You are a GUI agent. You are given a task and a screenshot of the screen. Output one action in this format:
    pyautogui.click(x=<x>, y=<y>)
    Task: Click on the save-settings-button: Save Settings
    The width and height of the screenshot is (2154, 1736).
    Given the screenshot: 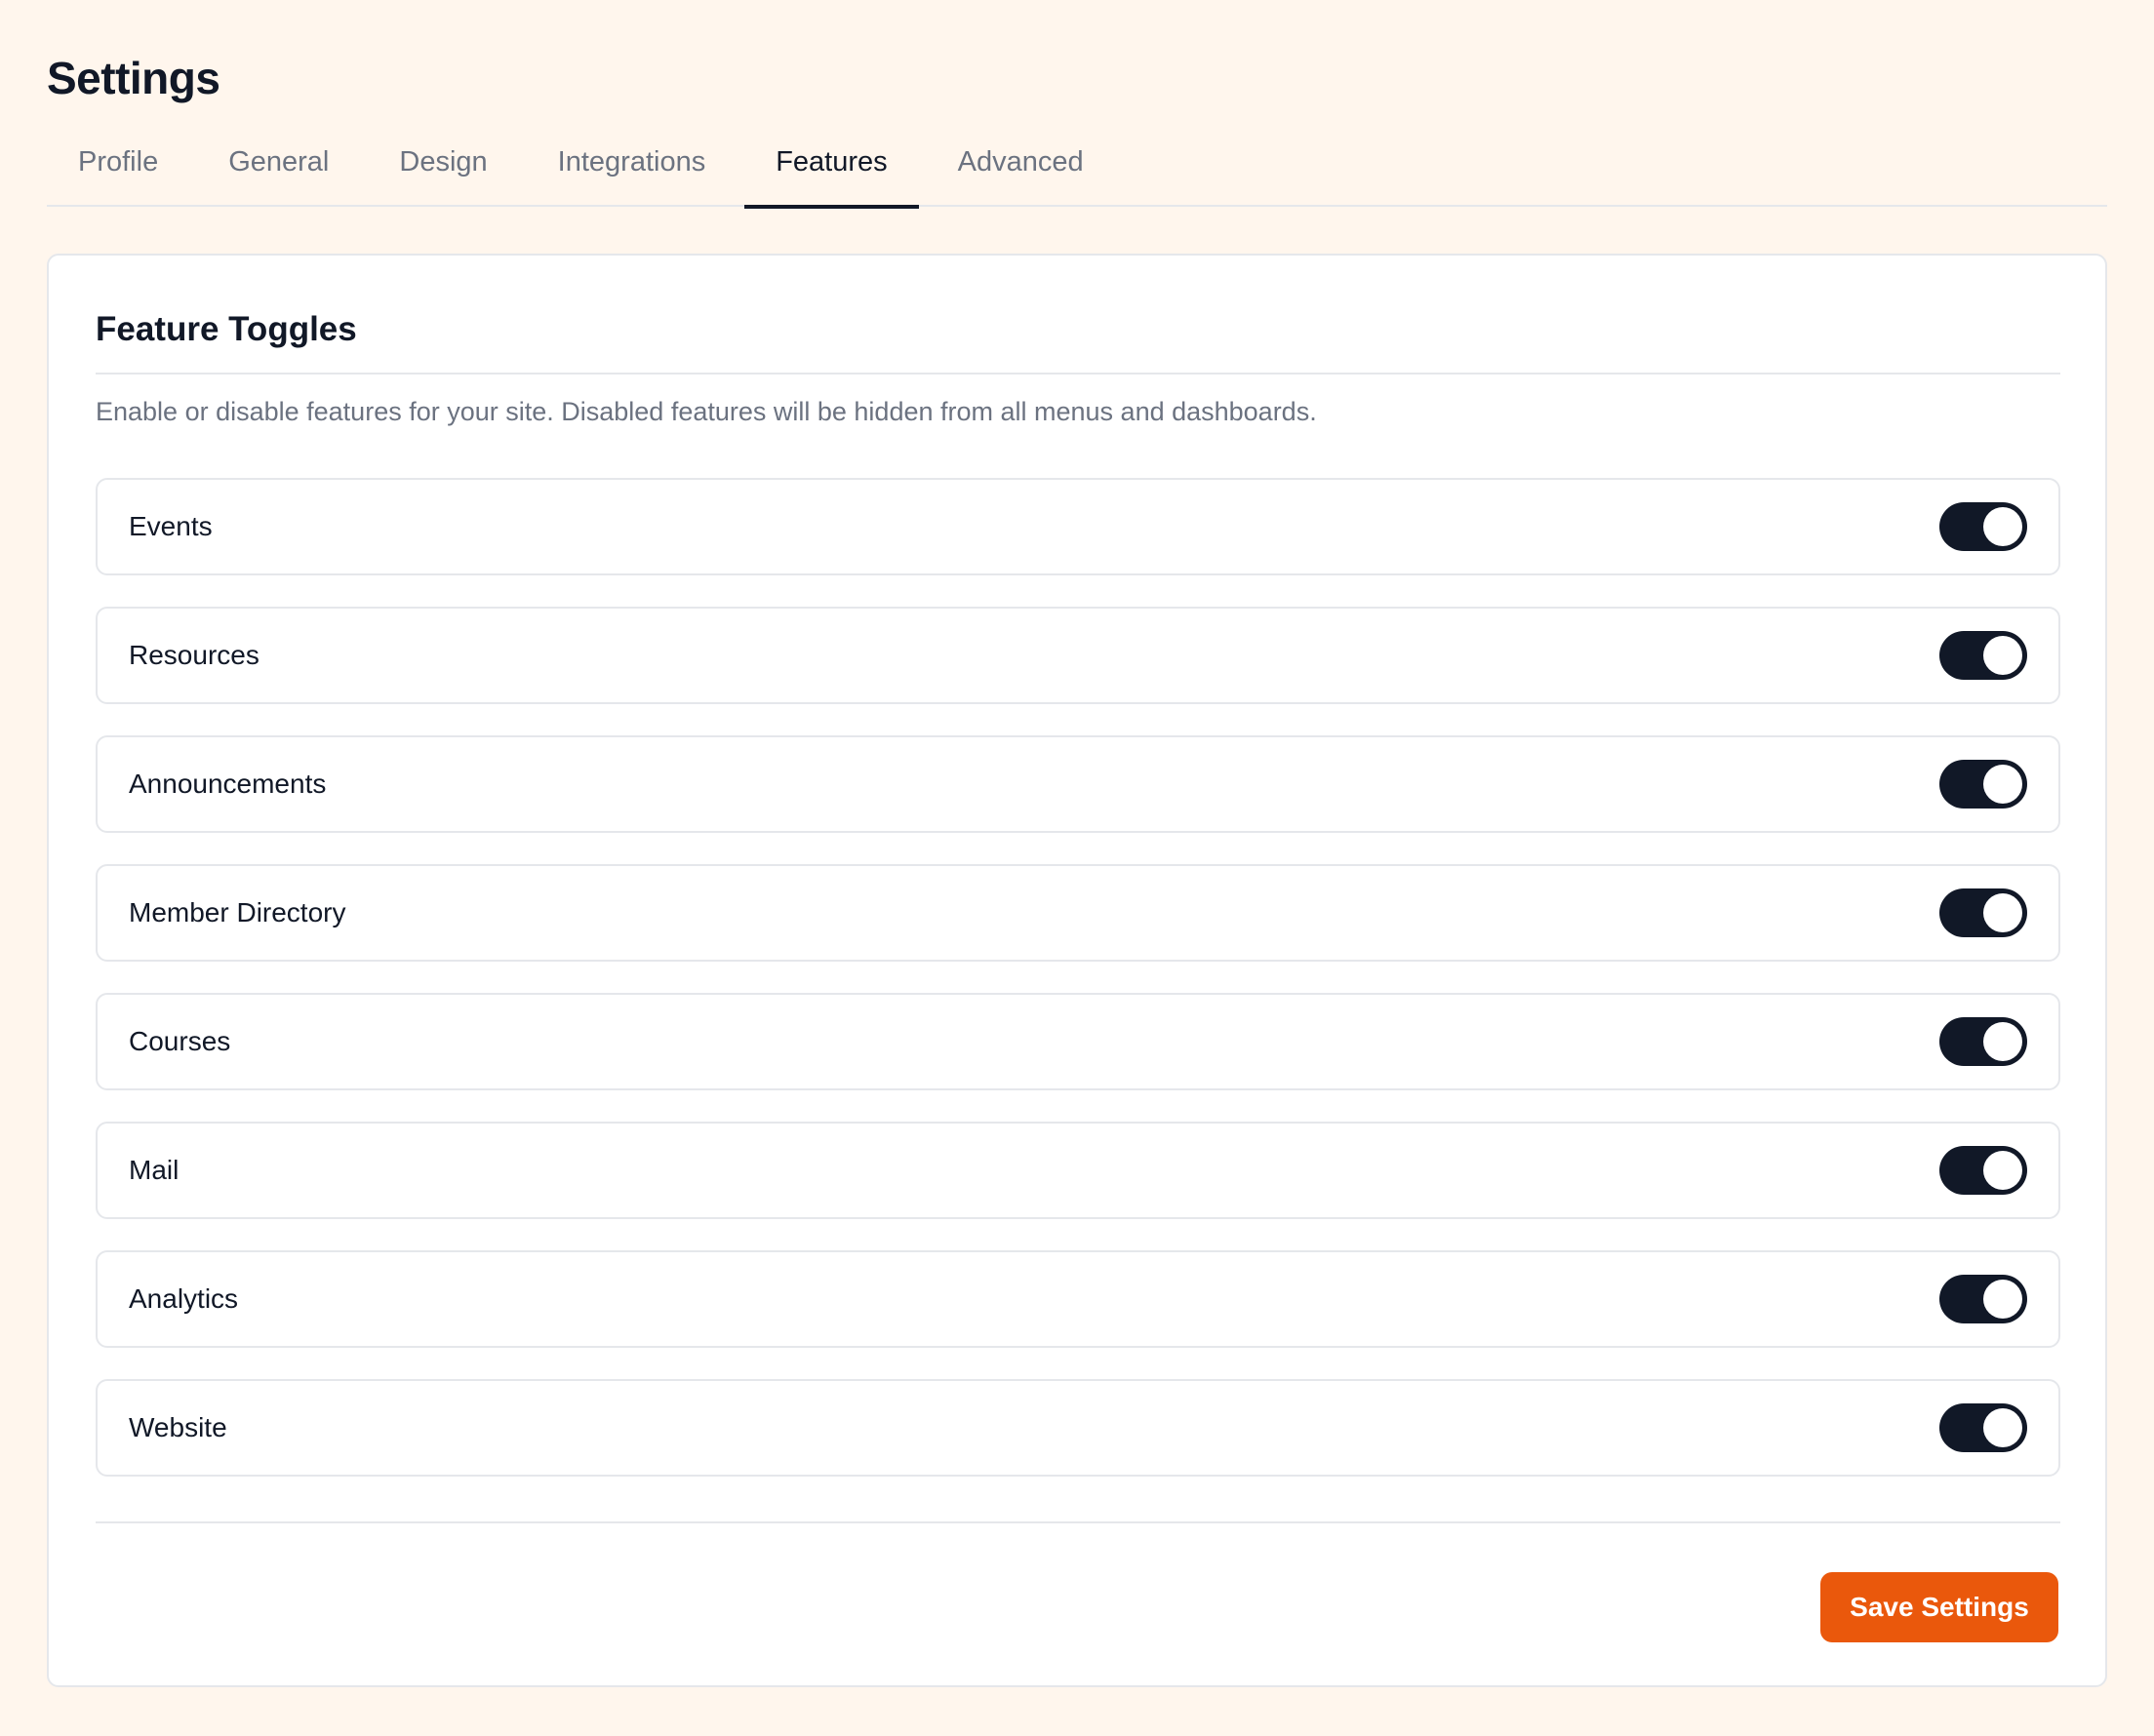 What is the action you would take?
    pyautogui.click(x=1939, y=1607)
    